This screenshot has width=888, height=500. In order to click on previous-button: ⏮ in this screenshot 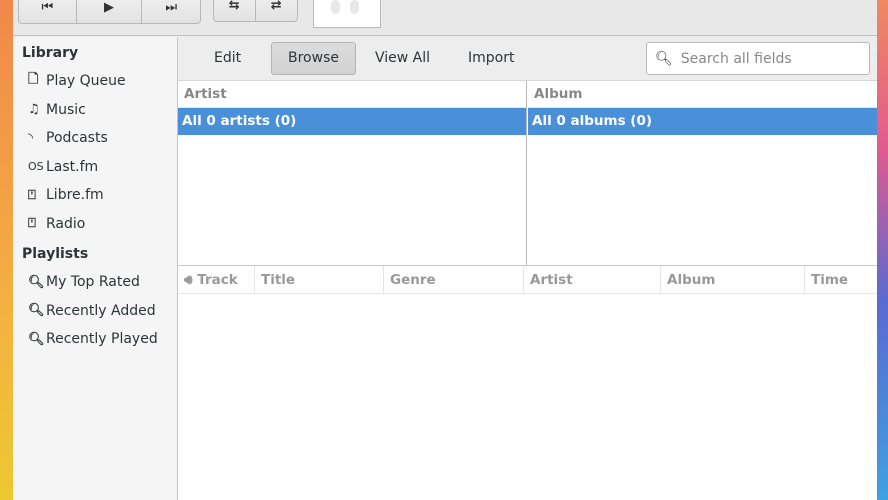, I will do `click(48, 11)`.